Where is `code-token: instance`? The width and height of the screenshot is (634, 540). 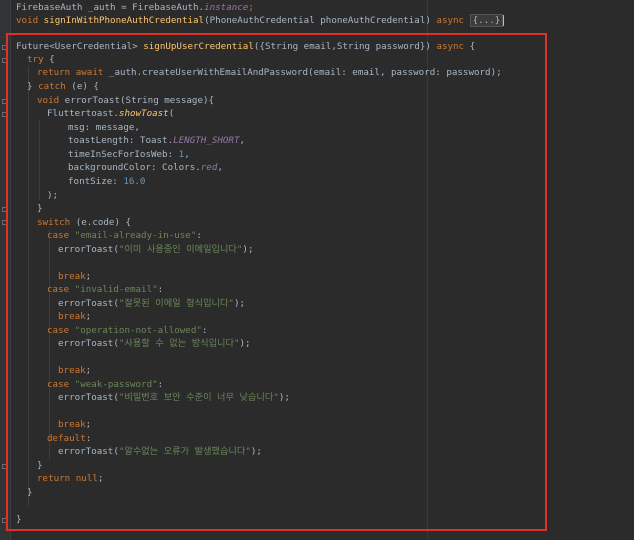
code-token: instance is located at coordinates (226, 7).